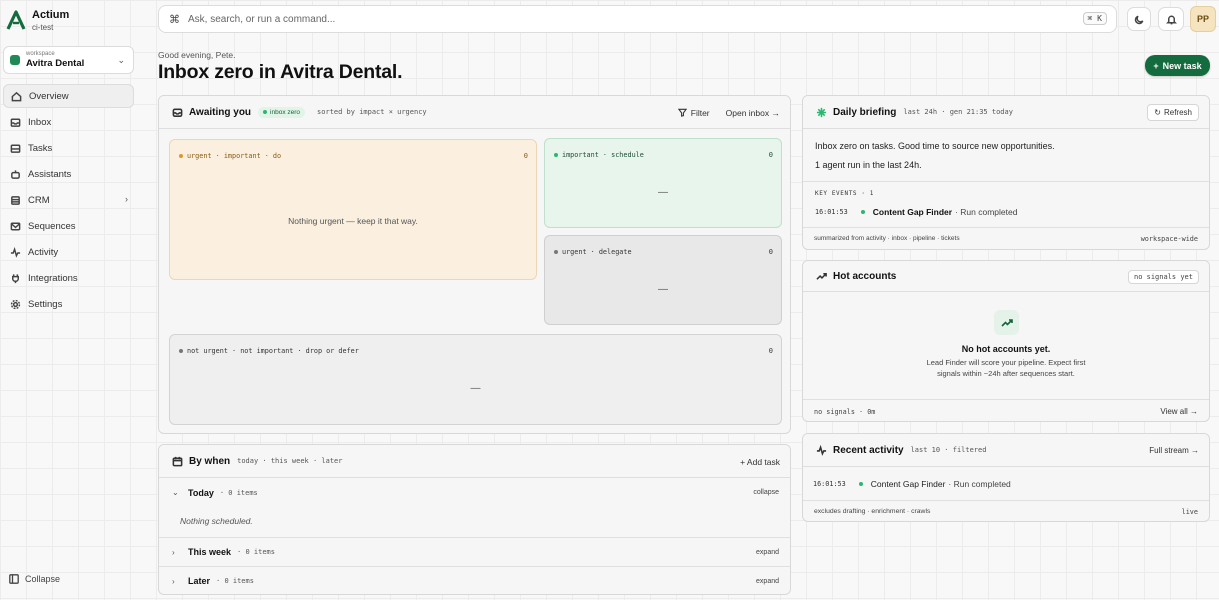 This screenshot has height=600, width=1219. I want to click on open-inbox-link: Open inbox →, so click(753, 113).